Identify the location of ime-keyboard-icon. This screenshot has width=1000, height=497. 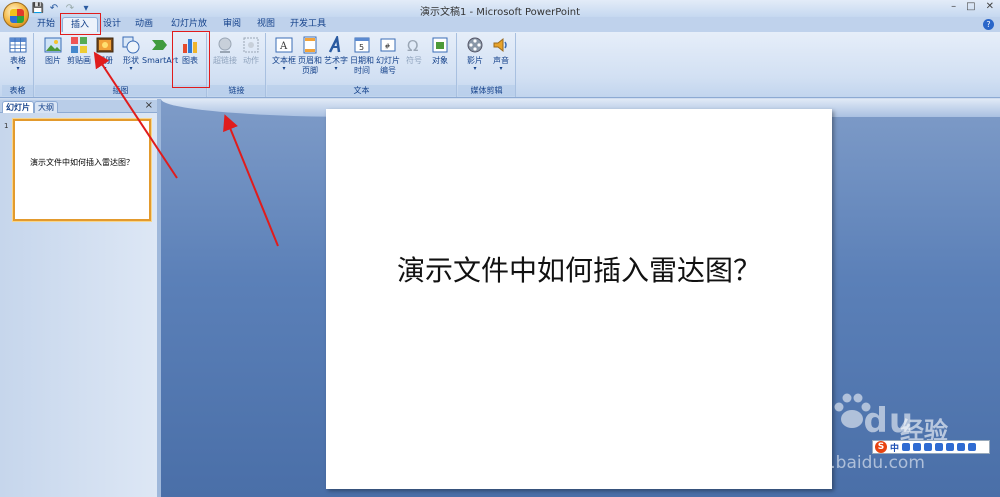
(928, 447).